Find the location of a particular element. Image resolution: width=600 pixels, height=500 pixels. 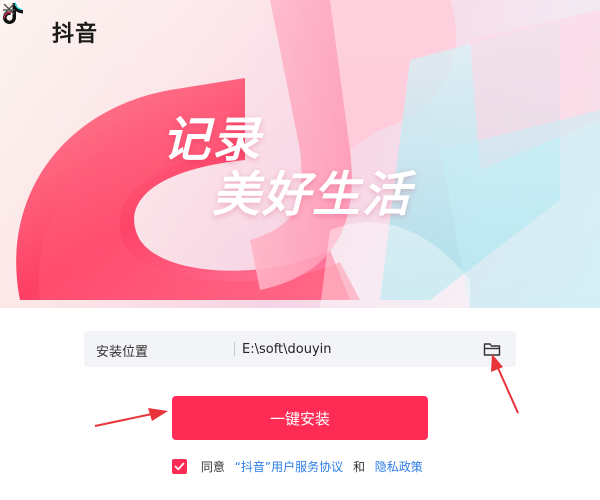

user-agreement-link: “抖音”用户服务协议 is located at coordinates (289, 467).